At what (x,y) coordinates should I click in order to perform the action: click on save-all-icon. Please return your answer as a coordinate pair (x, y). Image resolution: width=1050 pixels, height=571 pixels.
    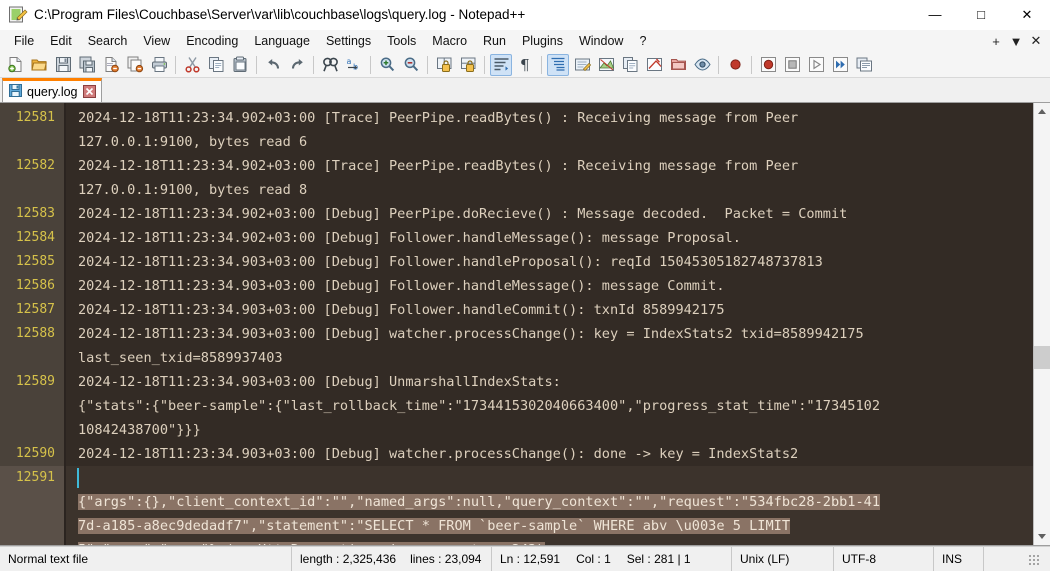
    Looking at the image, I should click on (87, 65).